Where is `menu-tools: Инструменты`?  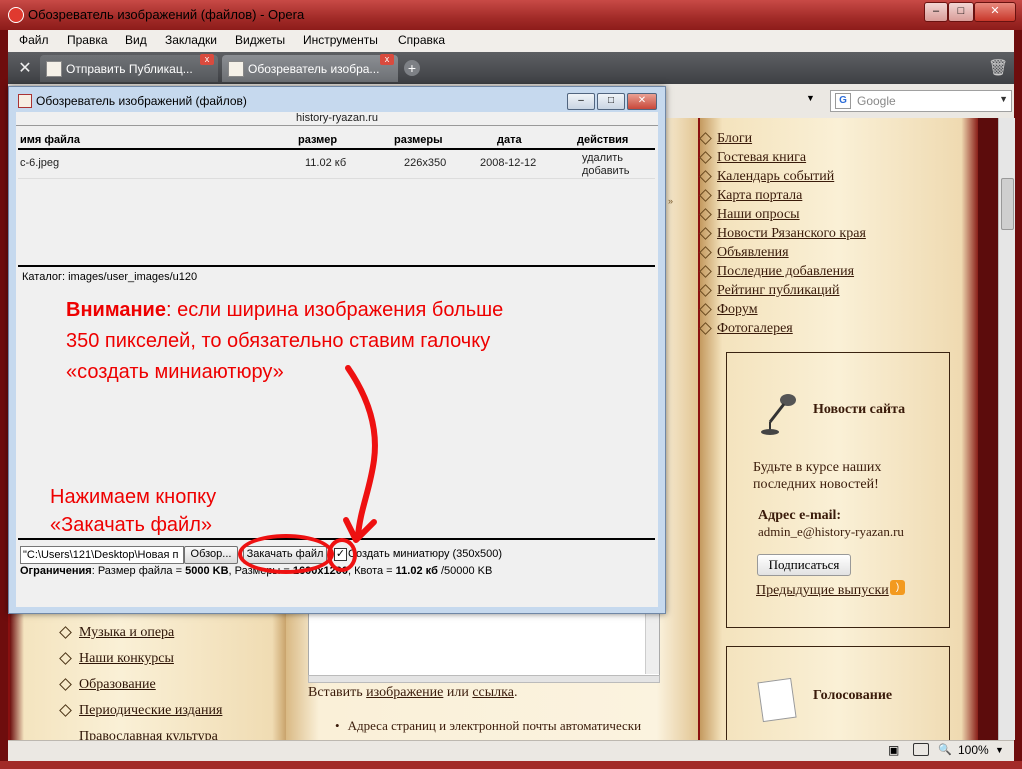
menu-tools: Инструменты is located at coordinates (340, 40).